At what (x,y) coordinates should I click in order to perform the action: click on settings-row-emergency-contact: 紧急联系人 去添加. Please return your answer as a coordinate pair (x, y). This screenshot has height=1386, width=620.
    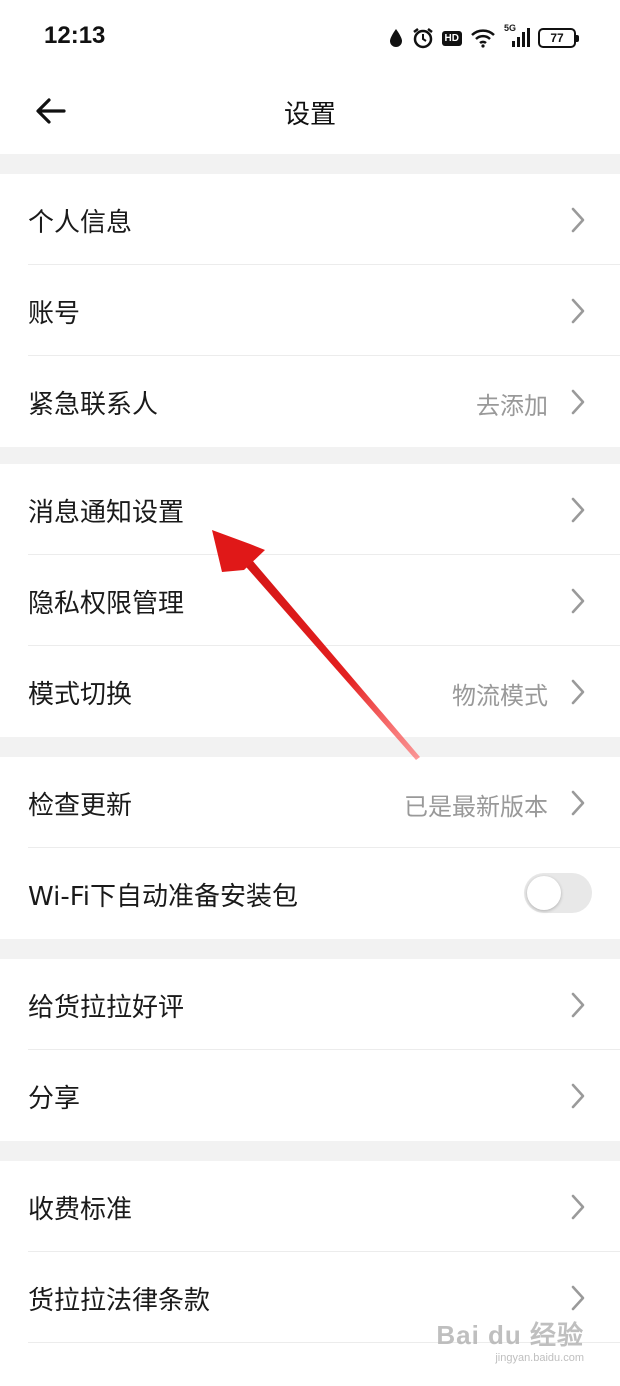
    Looking at the image, I should click on (310, 401).